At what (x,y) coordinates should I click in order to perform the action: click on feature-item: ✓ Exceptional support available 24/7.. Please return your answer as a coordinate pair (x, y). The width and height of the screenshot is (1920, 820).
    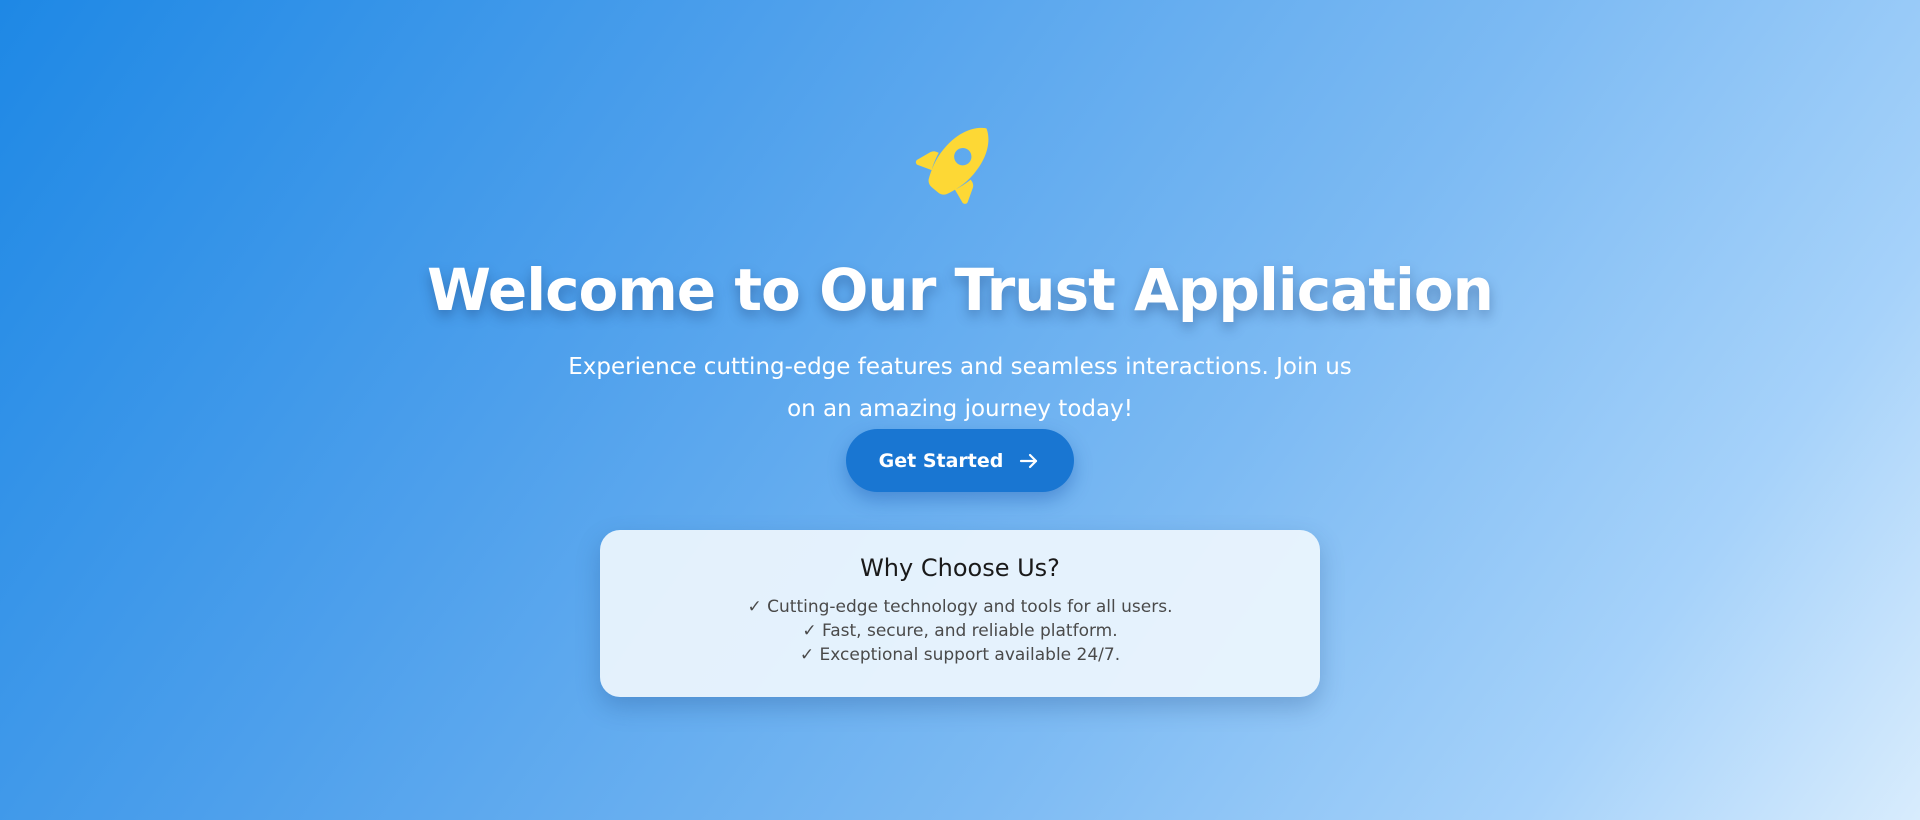
    Looking at the image, I should click on (960, 655).